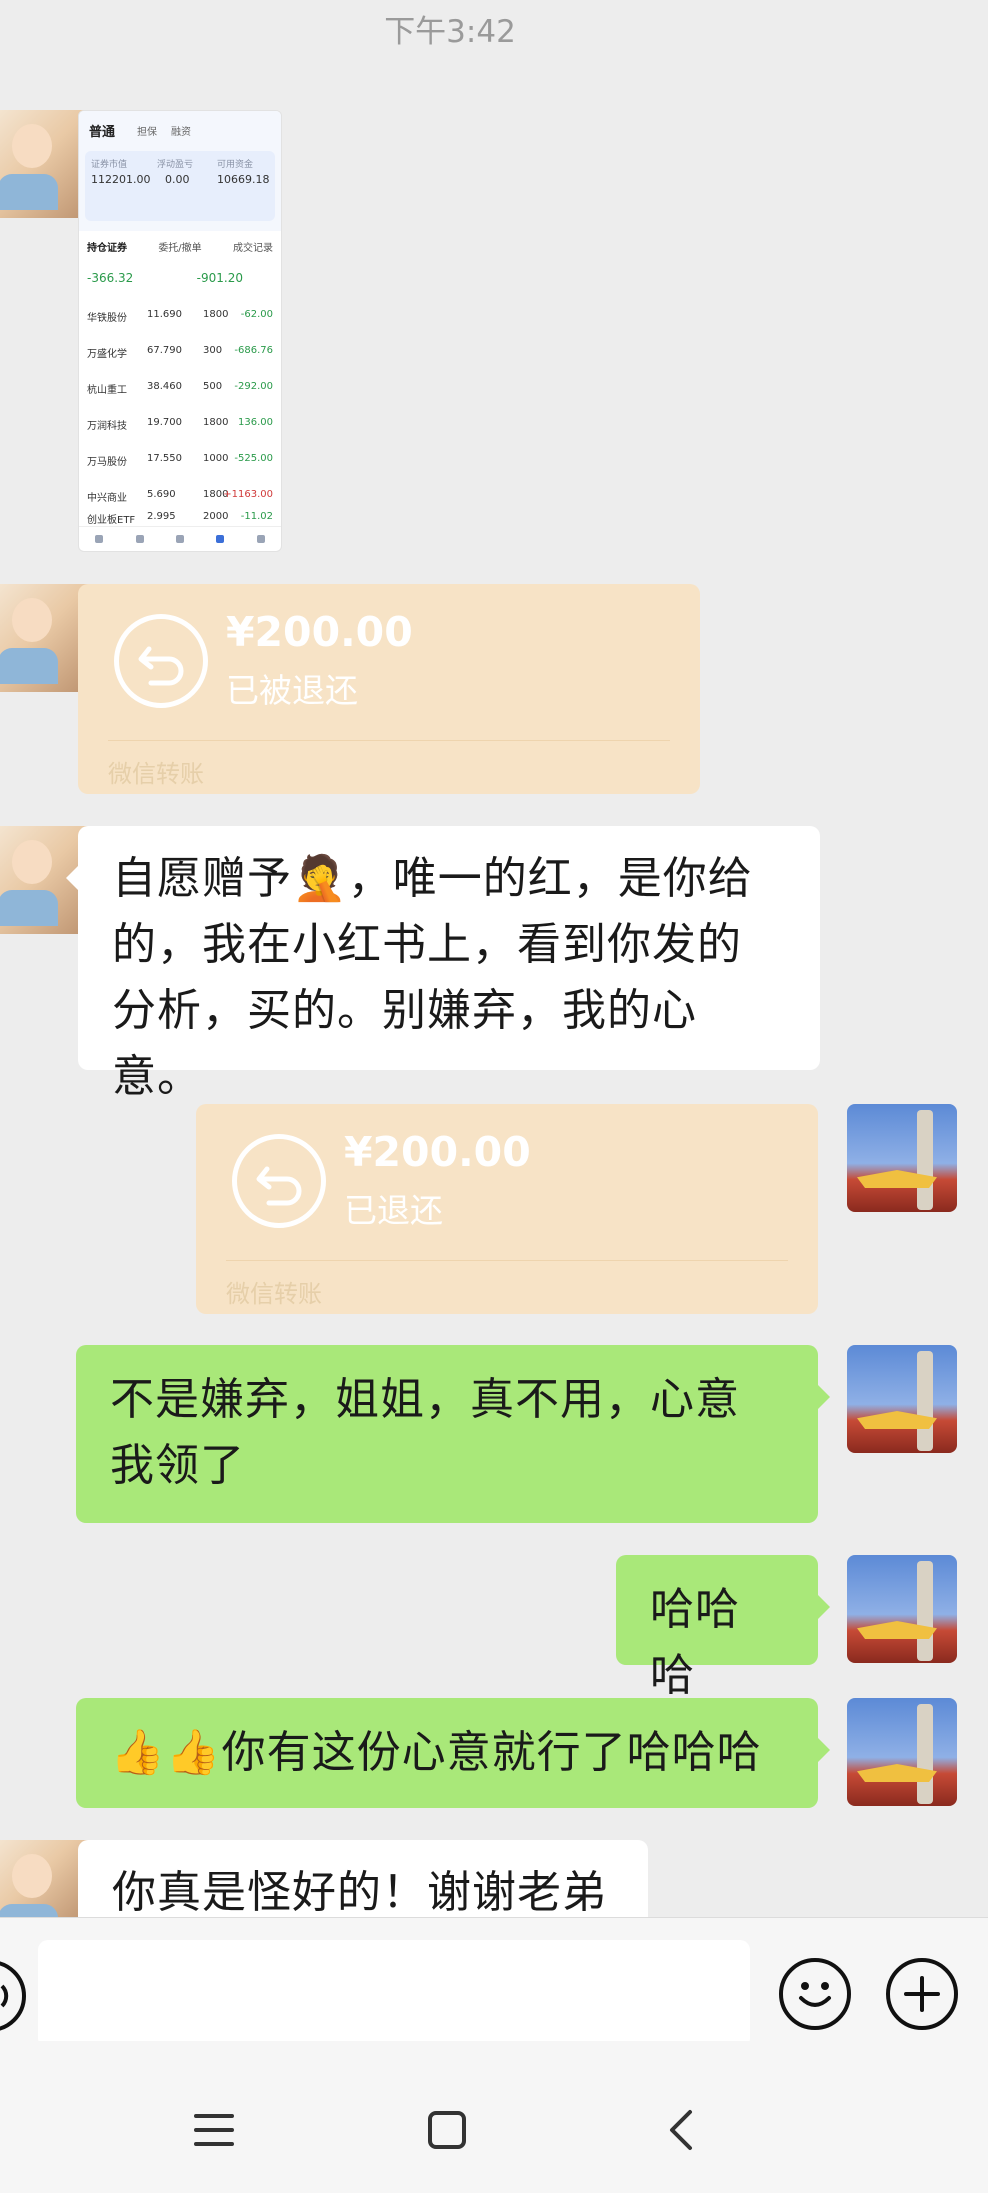 The image size is (988, 2193). Describe the element at coordinates (235, 165) in the screenshot. I see `screenshot-label: 可用资金` at that location.